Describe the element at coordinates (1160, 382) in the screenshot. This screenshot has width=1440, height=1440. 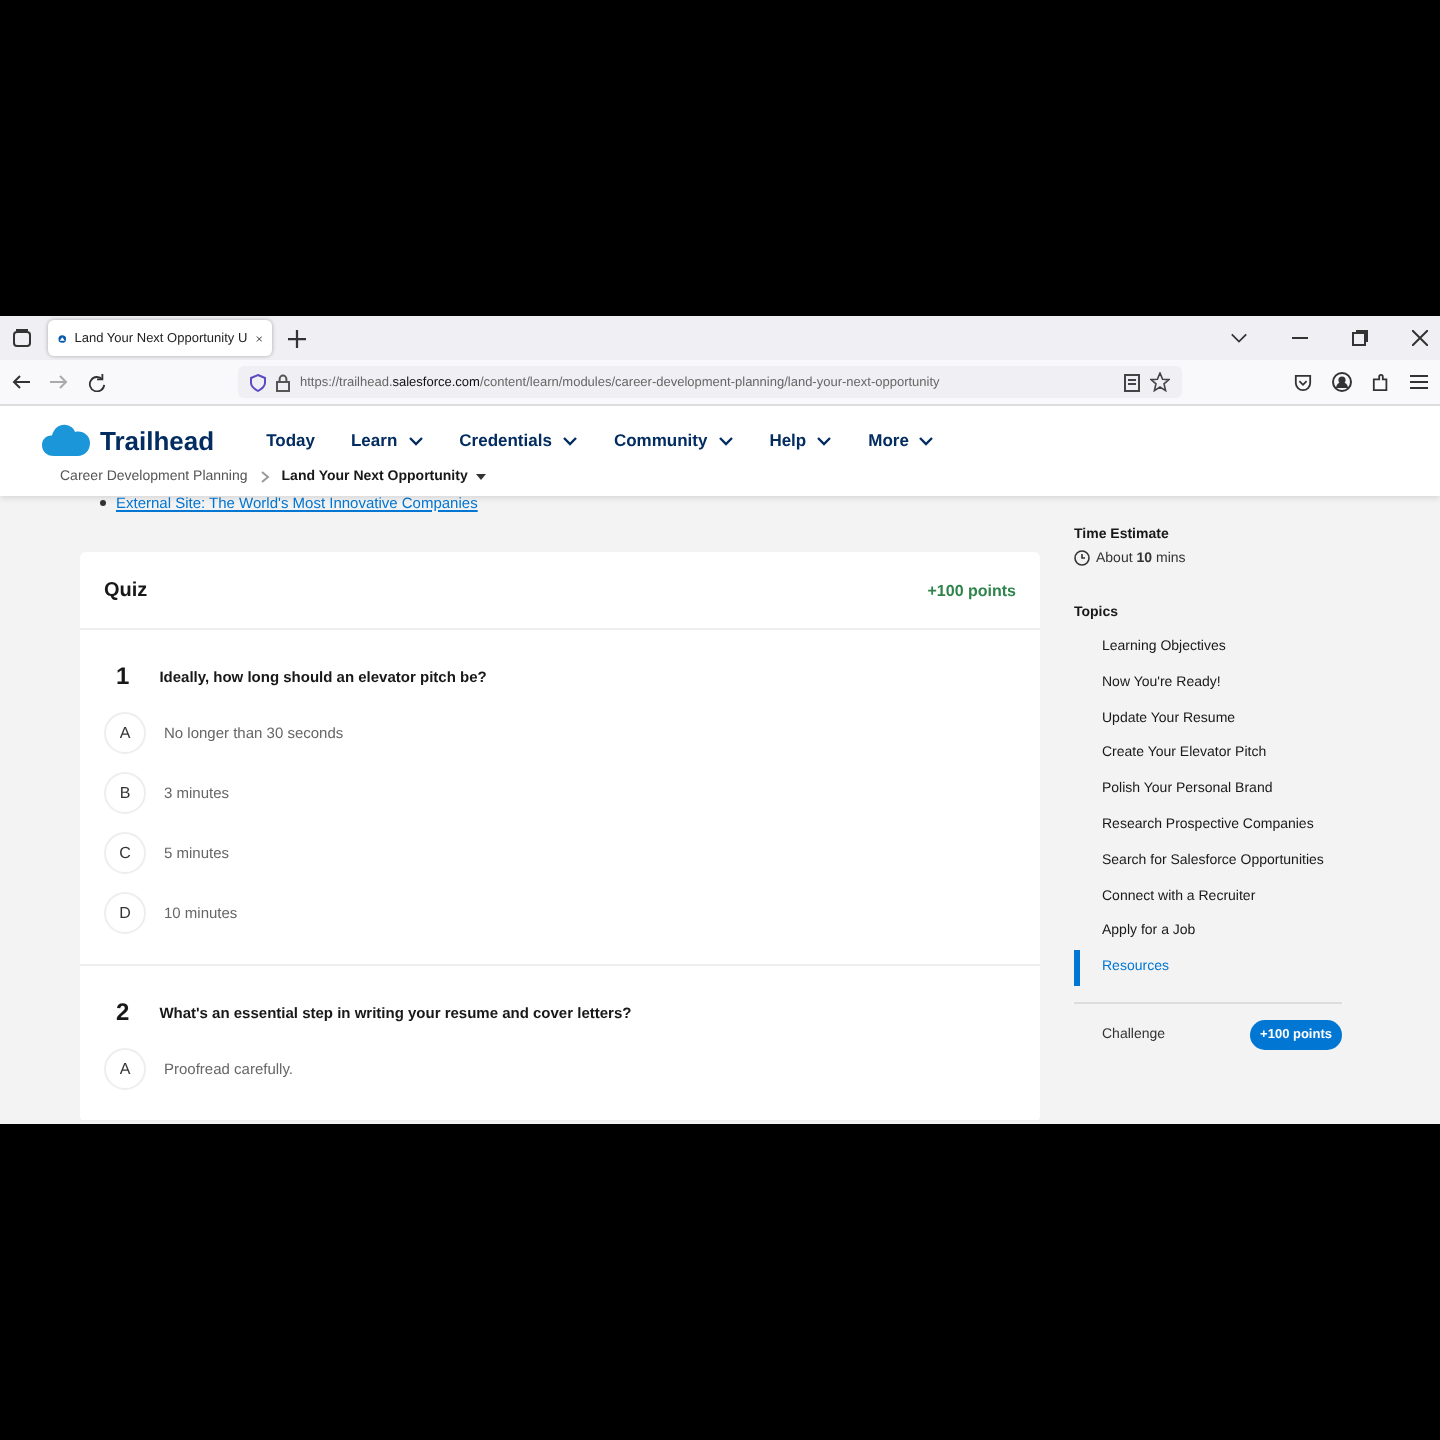
I see `star-icon` at that location.